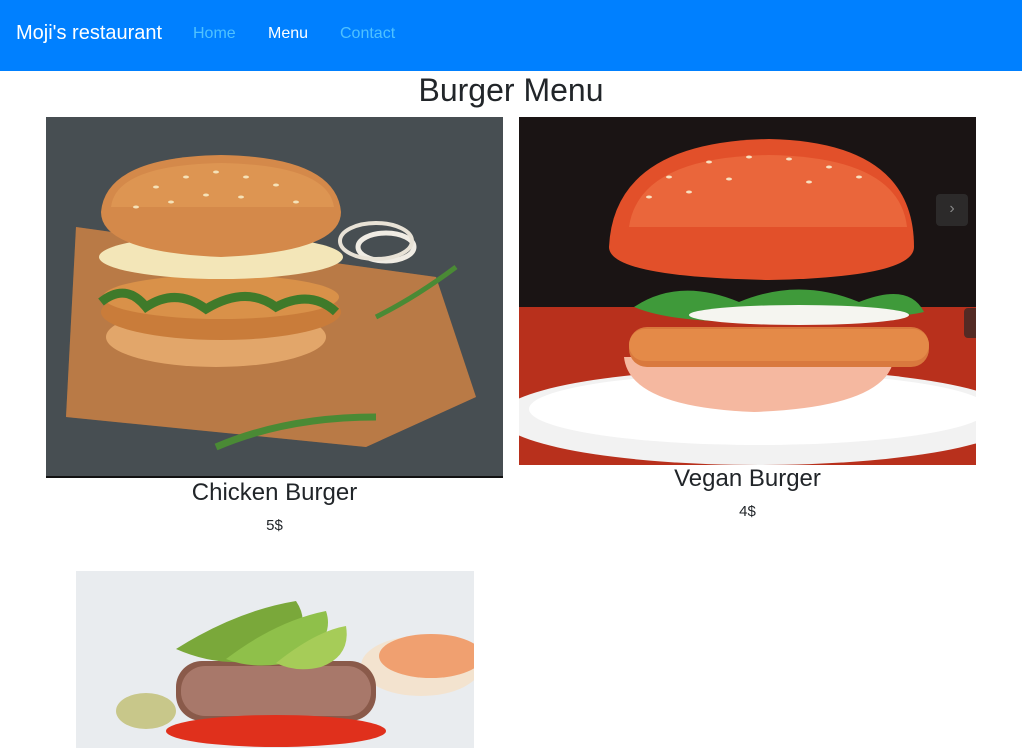 The width and height of the screenshot is (1022, 748). Describe the element at coordinates (747, 478) in the screenshot. I see `item-title-vegan: Vegan Burger` at that location.